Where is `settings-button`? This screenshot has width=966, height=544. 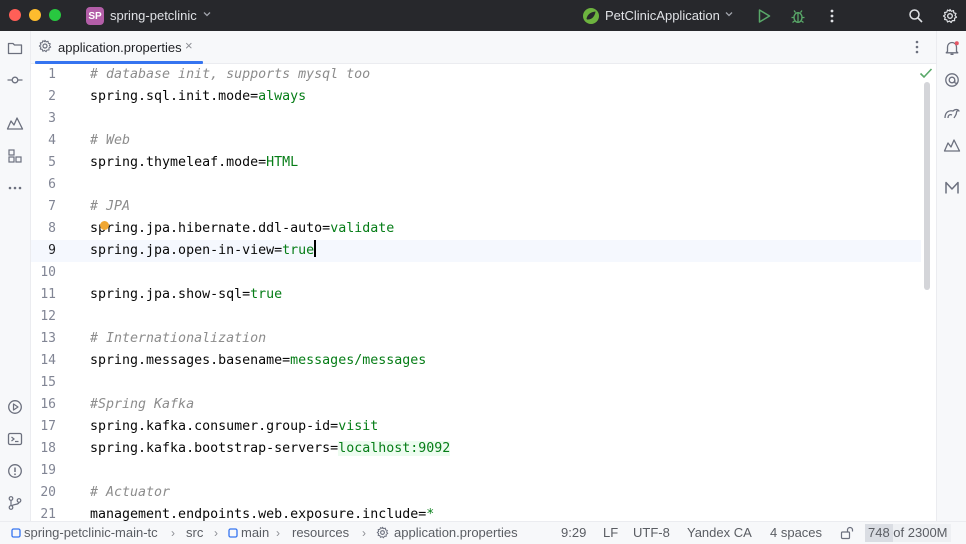 settings-button is located at coordinates (950, 16).